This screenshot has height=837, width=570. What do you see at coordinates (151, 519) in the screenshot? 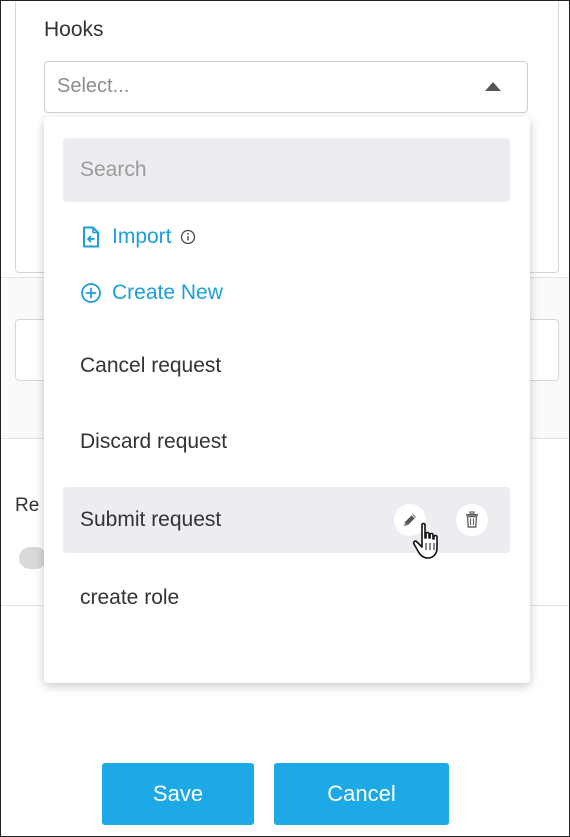
I see `option-label: Submit request` at bounding box center [151, 519].